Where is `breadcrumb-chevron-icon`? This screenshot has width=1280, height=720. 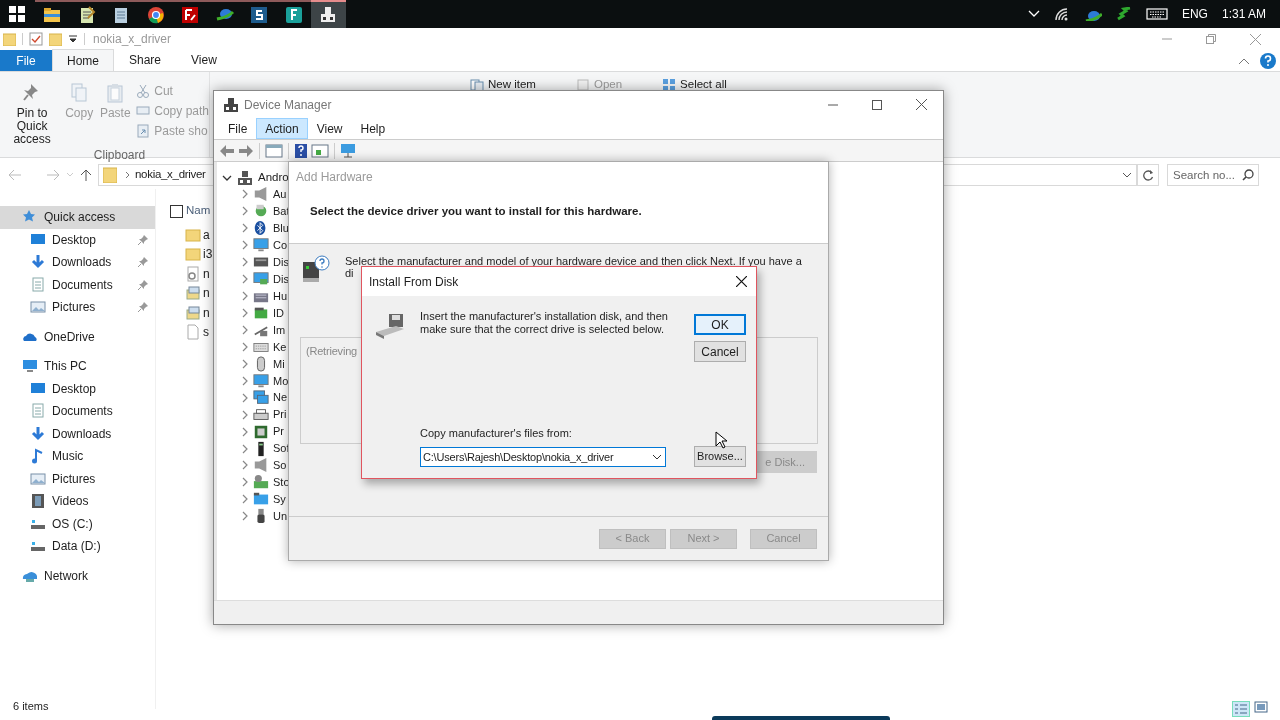 breadcrumb-chevron-icon is located at coordinates (127, 174).